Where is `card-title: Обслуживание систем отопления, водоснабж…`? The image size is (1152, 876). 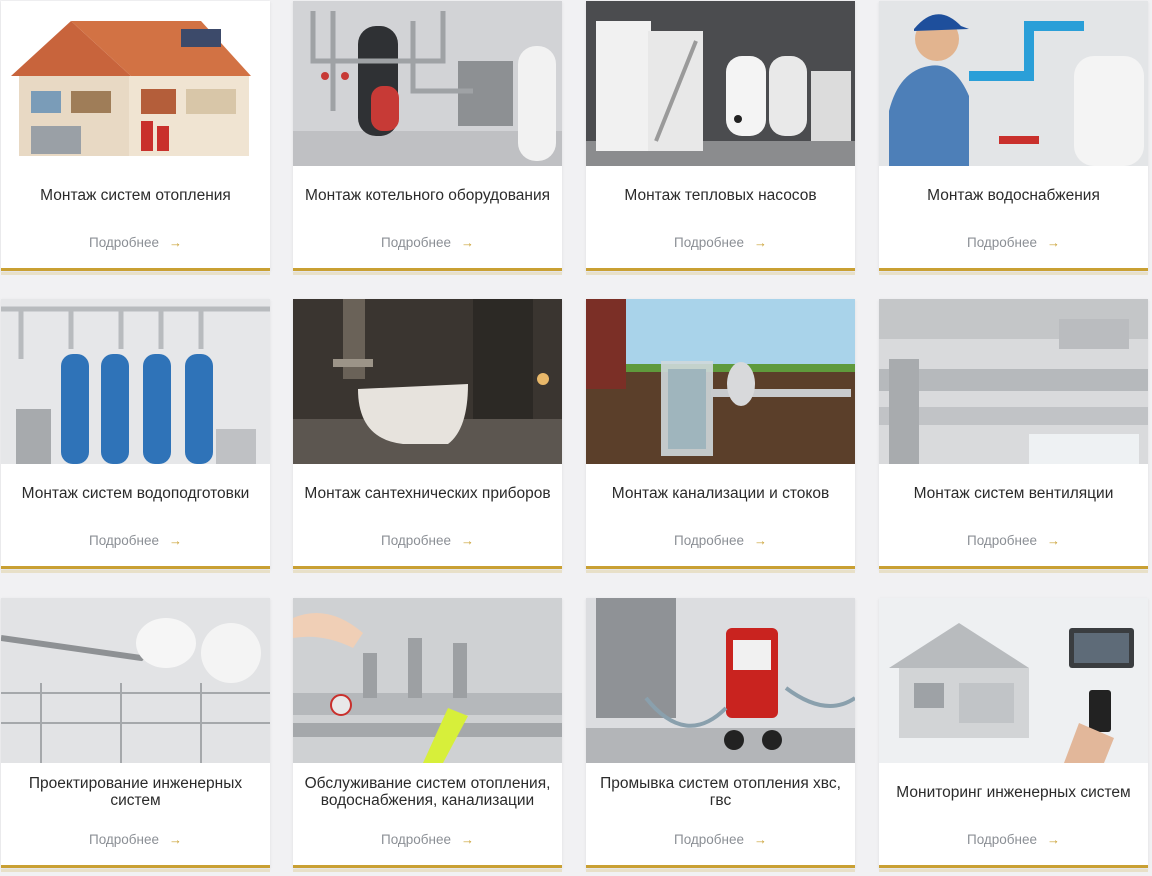
card-title: Обслуживание систем отопления, водоснабж… is located at coordinates (427, 792).